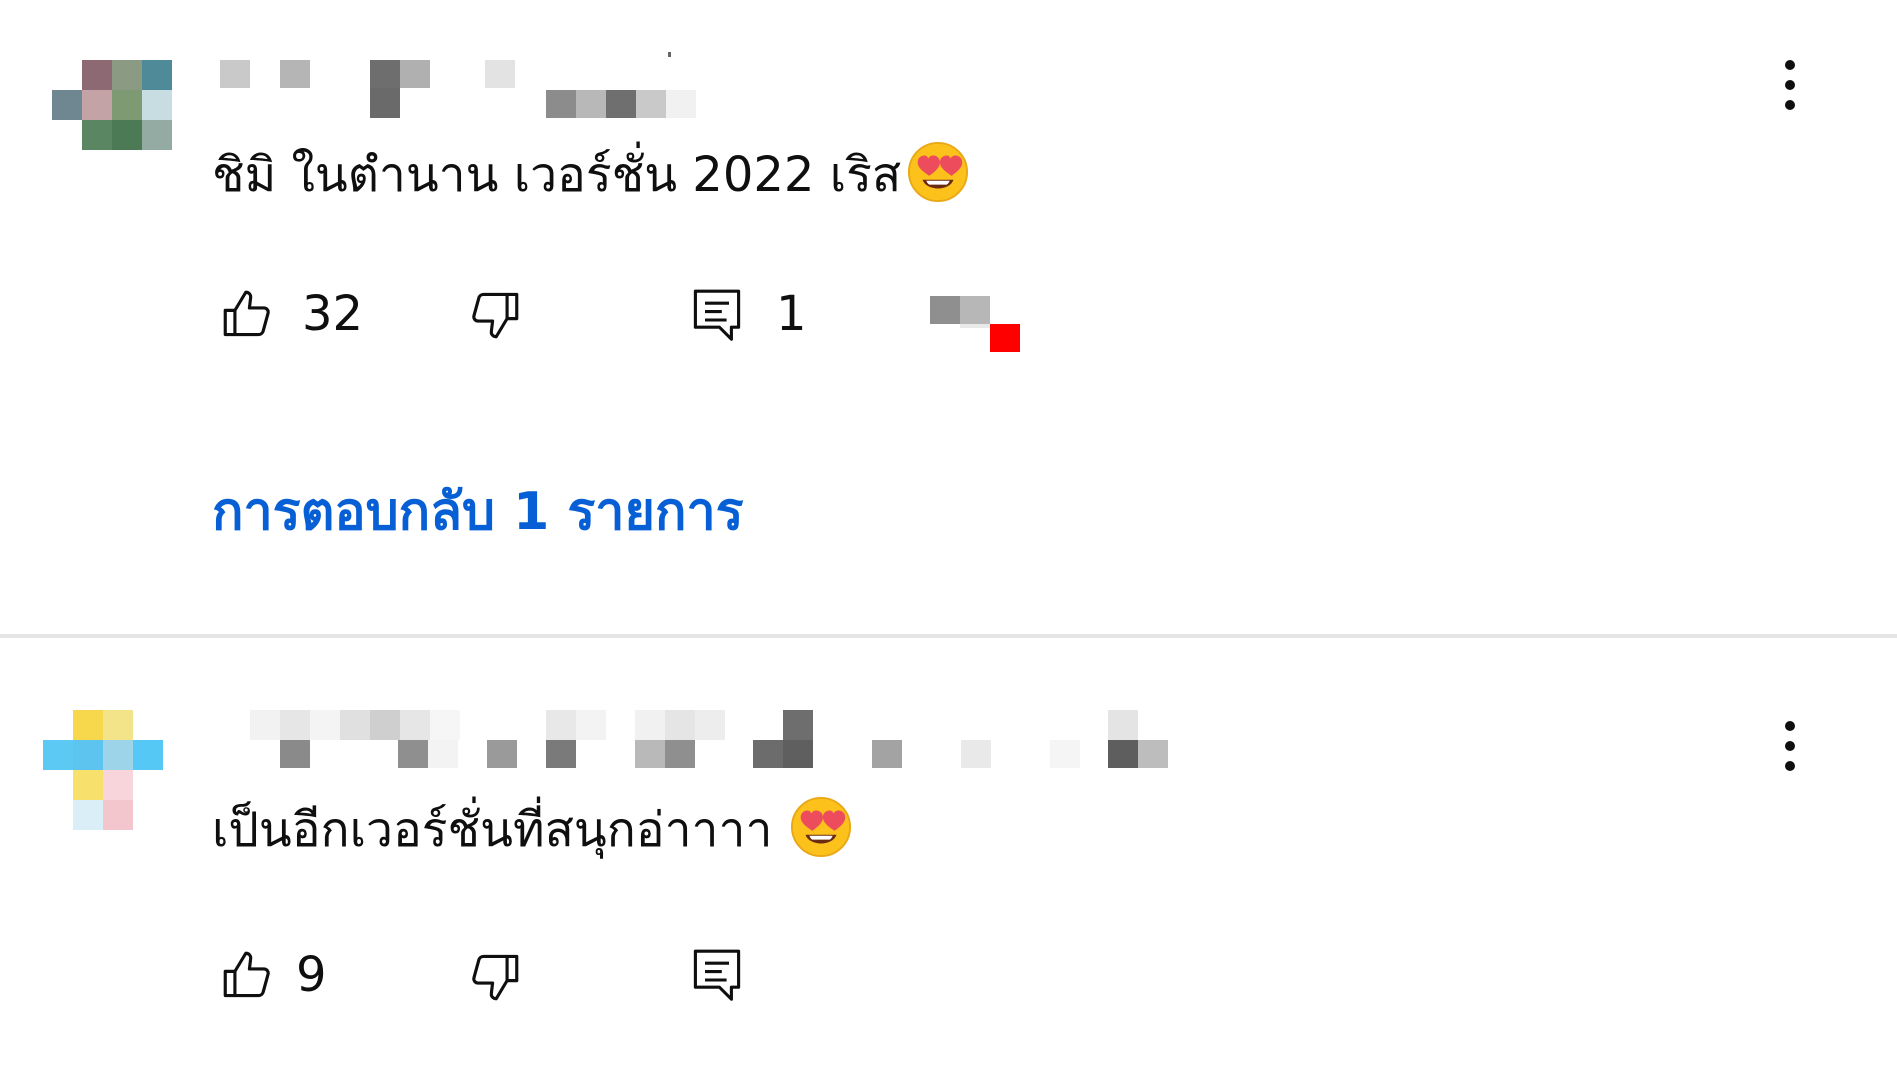 This screenshot has height=1080, width=1897. What do you see at coordinates (557, 175) in the screenshot?
I see `comment-body: ชิมิ ในตำนาน เวอร์ชั่น 2022 เริส` at bounding box center [557, 175].